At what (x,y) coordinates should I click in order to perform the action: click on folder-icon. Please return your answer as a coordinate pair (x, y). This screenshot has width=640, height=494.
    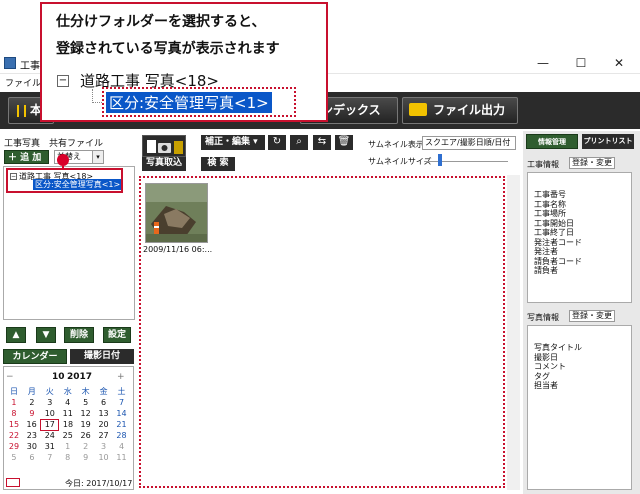
    Looking at the image, I should click on (418, 109).